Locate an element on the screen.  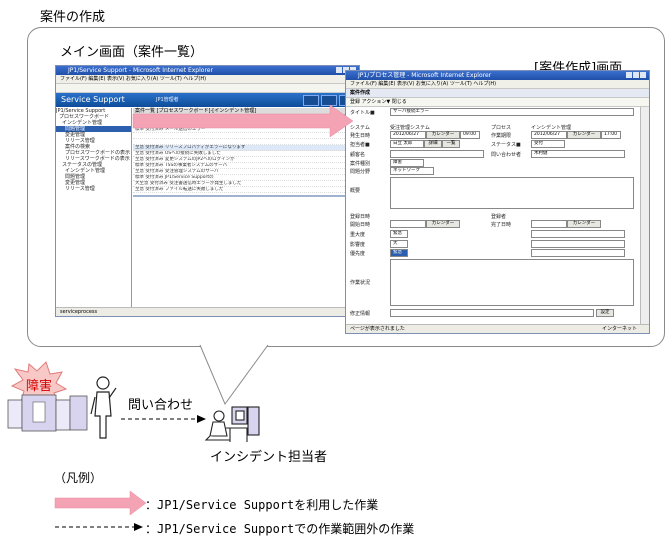
inquiry-arrowhead is located at coordinates (201, 419).